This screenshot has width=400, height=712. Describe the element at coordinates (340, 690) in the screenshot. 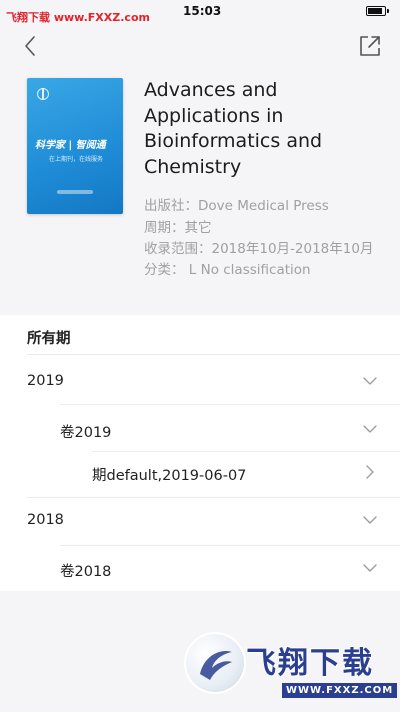

I see `watermark-url: WWW.FXXZ.COM` at that location.